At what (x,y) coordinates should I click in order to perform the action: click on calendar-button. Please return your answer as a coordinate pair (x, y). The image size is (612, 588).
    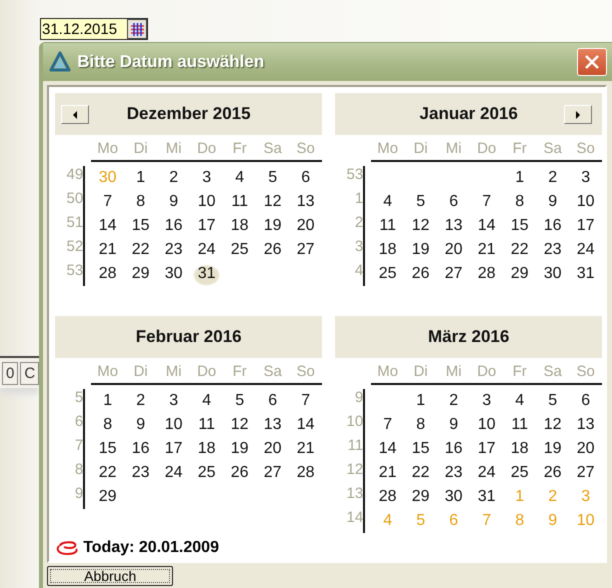
    Looking at the image, I should click on (137, 29).